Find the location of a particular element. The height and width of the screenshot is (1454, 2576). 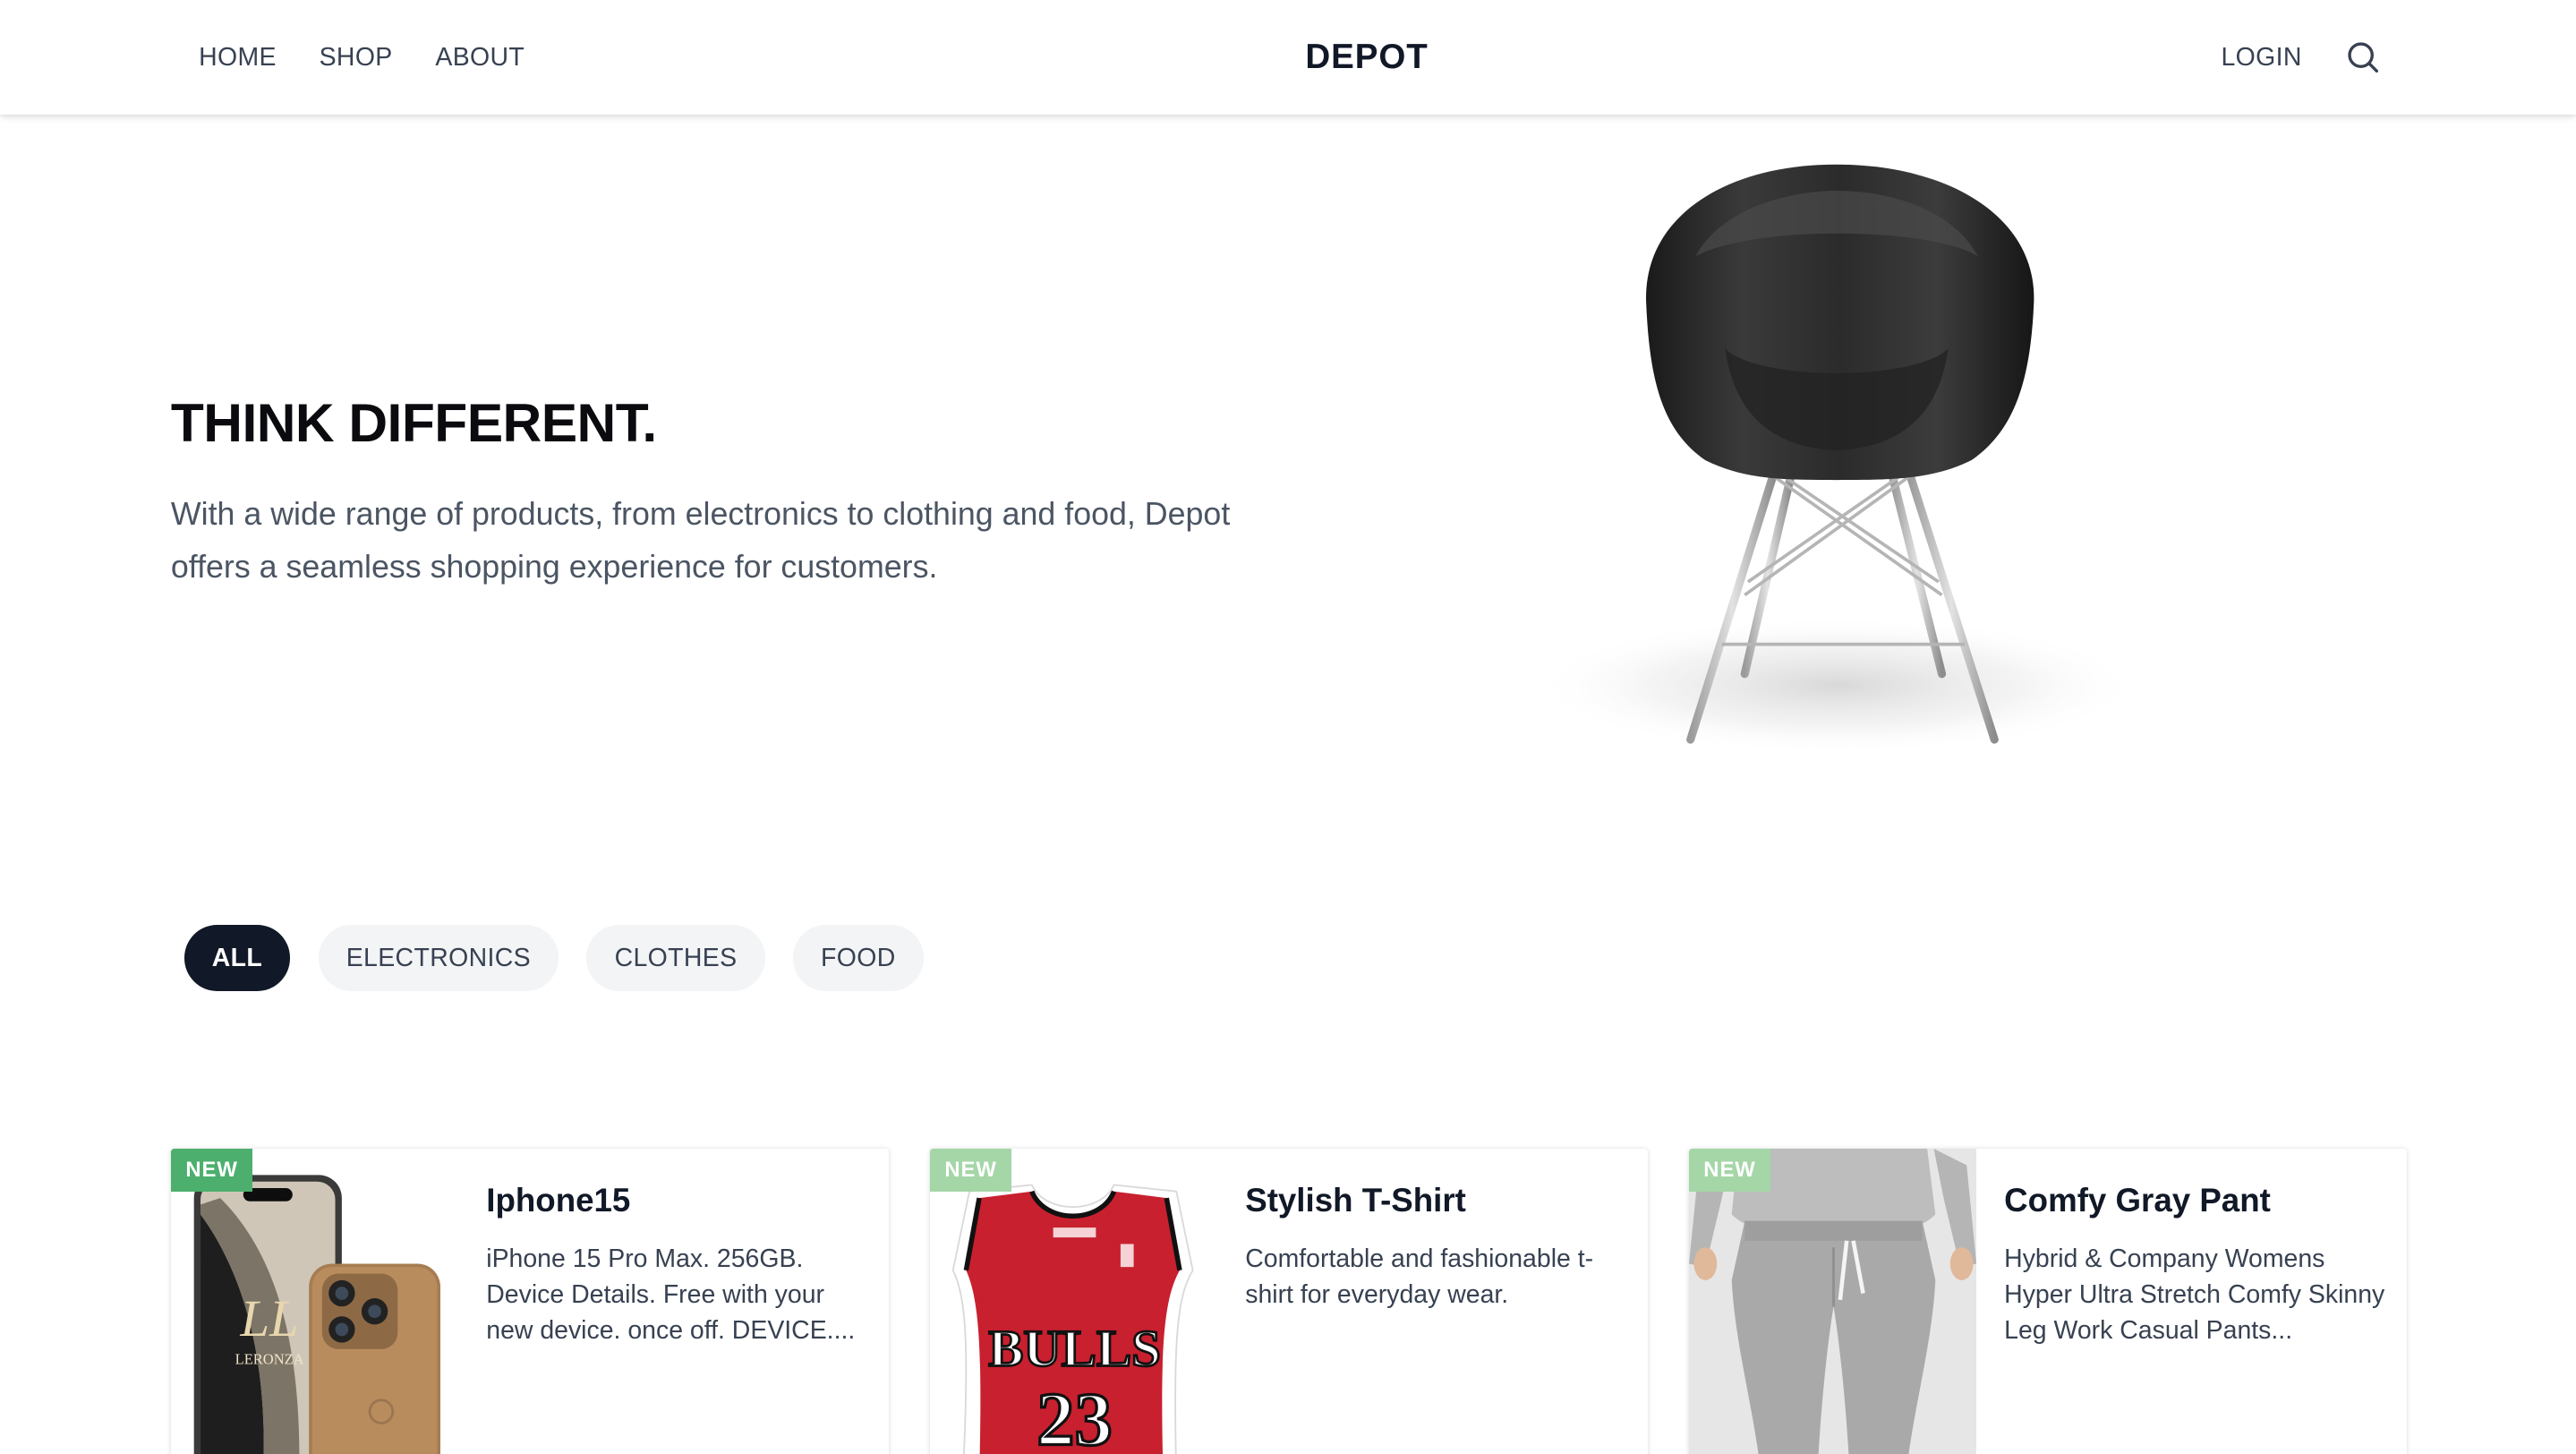

svg-text: LL is located at coordinates (268, 1318).